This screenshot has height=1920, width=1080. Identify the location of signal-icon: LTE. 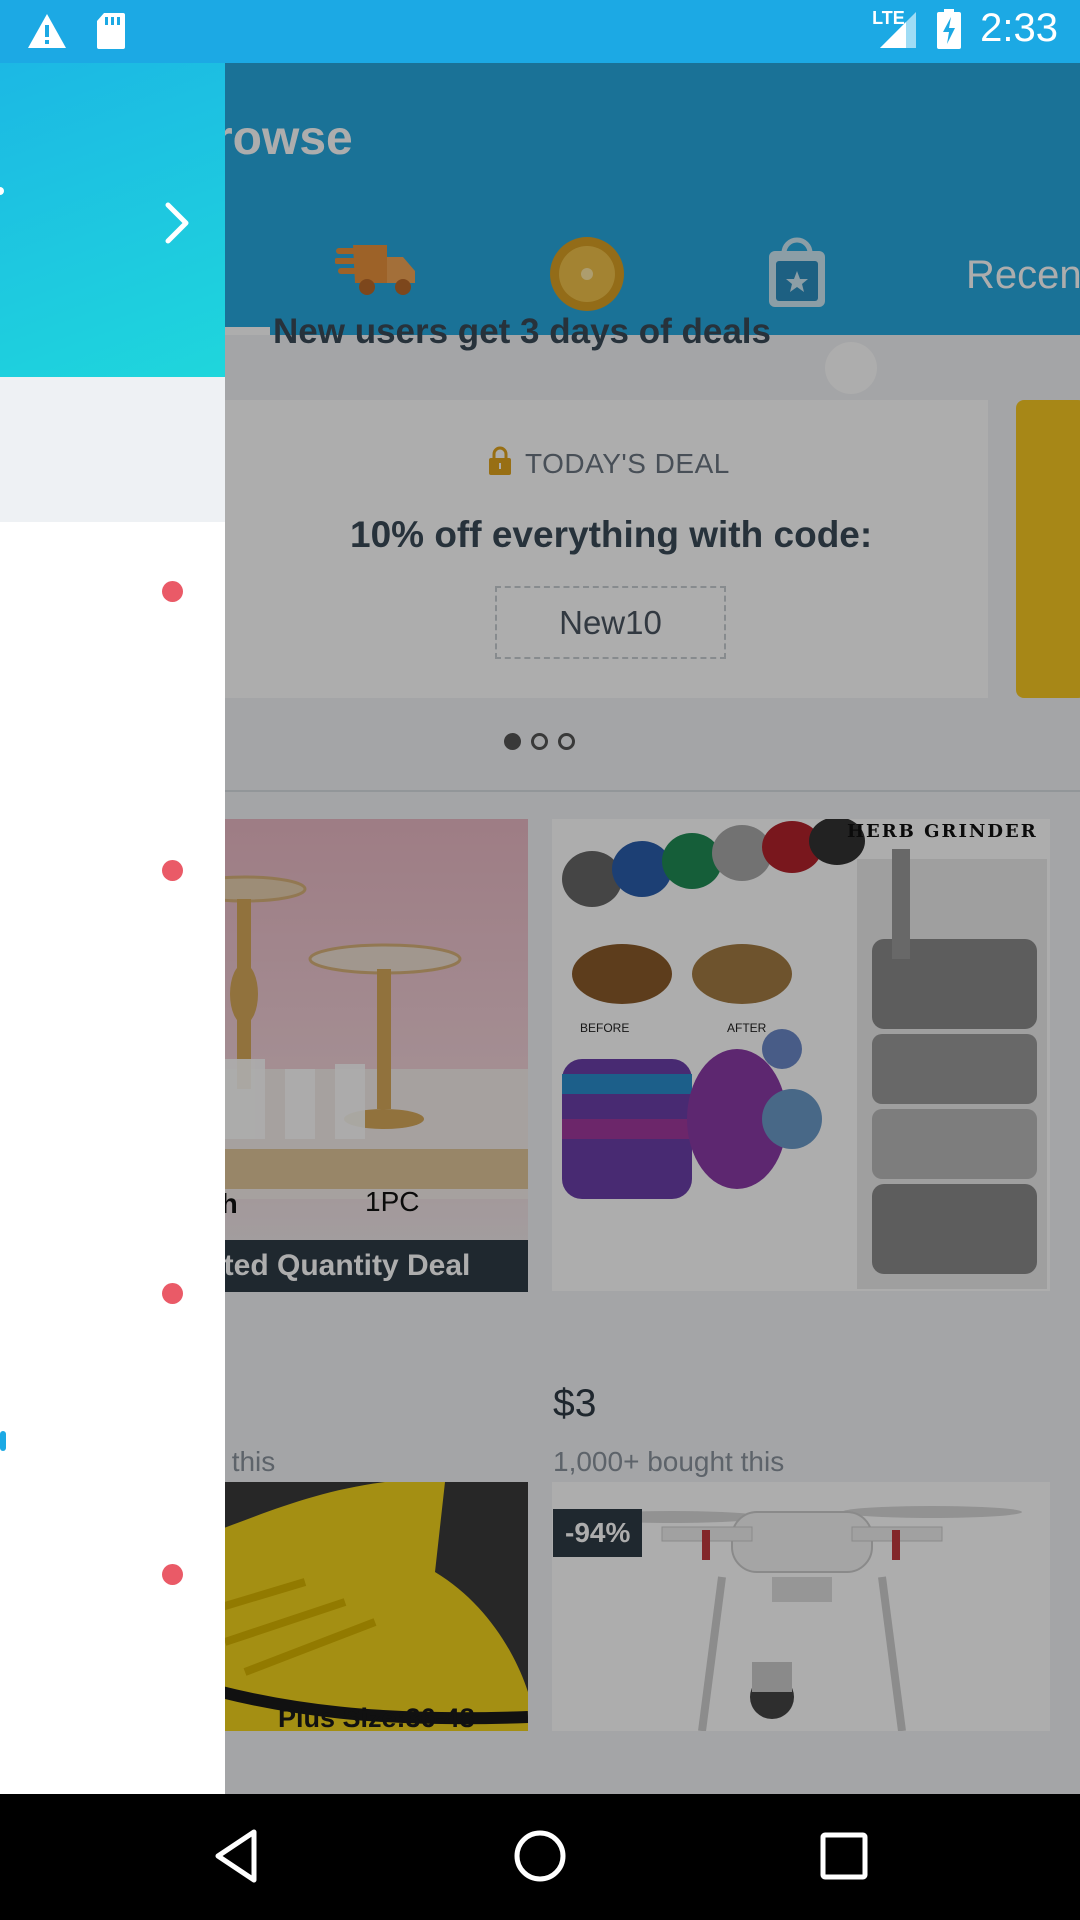
(895, 29).